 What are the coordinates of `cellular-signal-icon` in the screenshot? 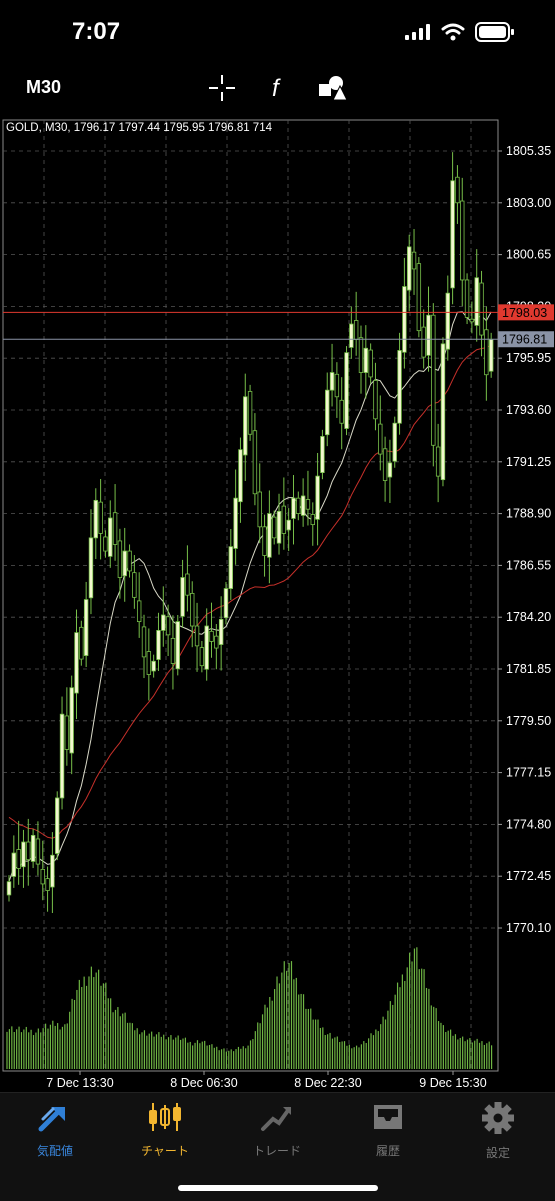 It's located at (417, 32).